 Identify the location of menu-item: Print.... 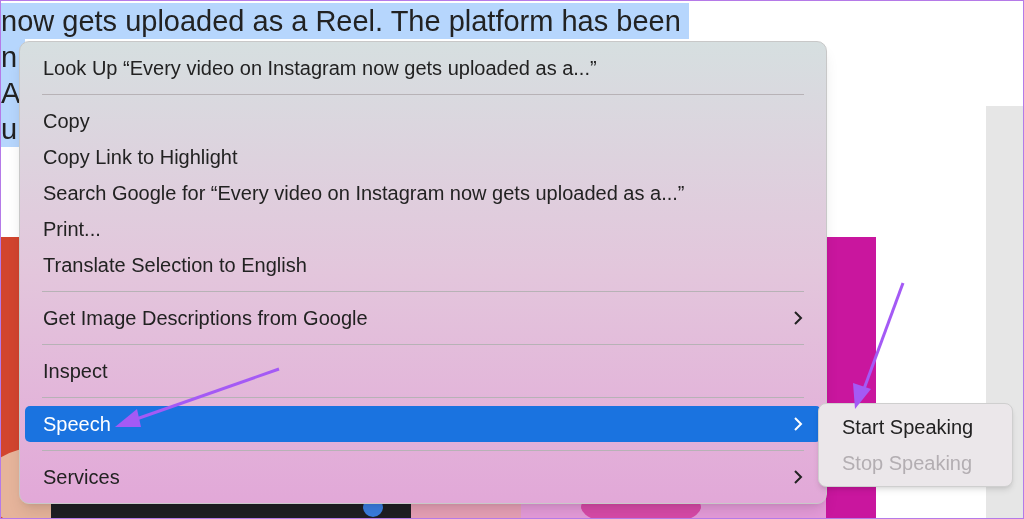
(423, 229).